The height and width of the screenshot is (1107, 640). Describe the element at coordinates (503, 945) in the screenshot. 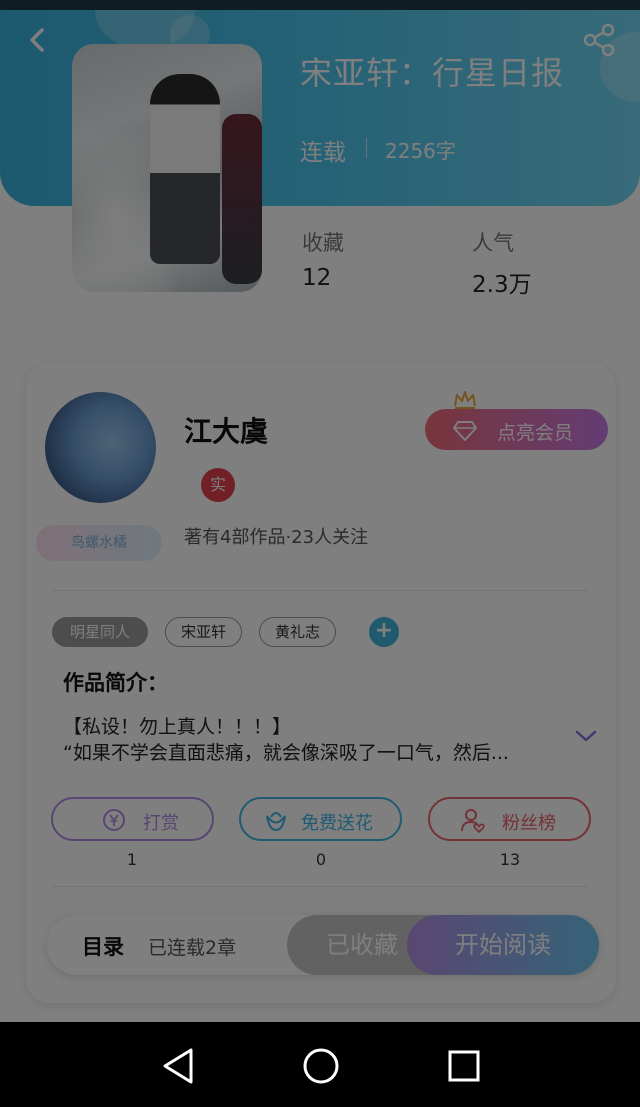

I see `start-reading-button: 开始阅读` at that location.